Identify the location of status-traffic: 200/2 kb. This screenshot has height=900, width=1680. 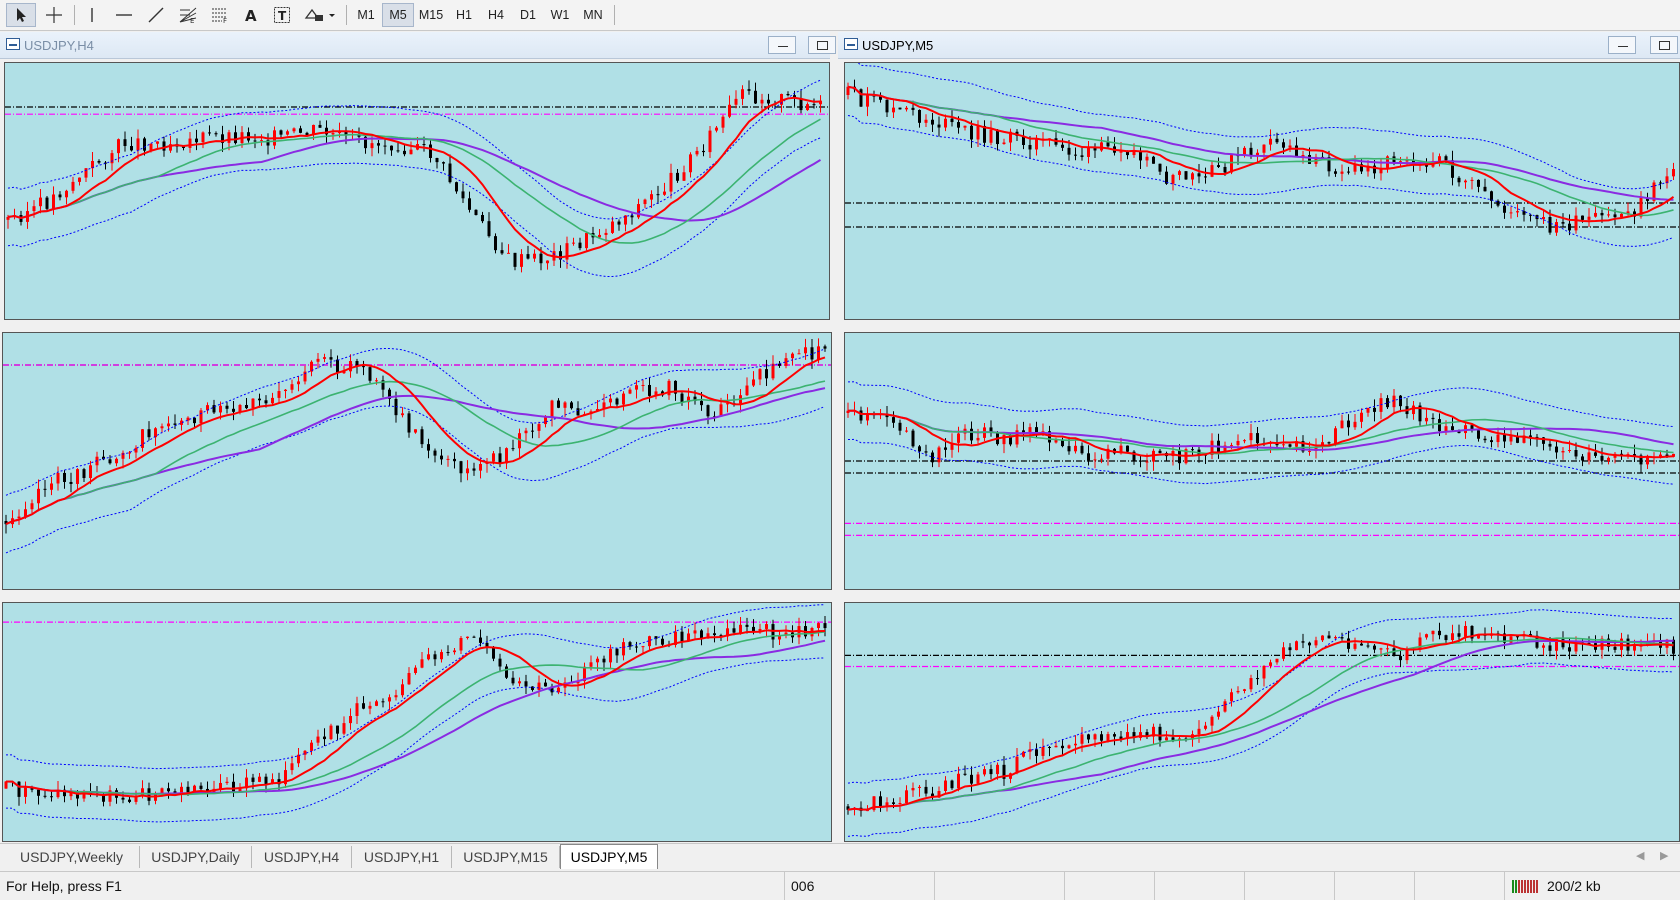
(1574, 886).